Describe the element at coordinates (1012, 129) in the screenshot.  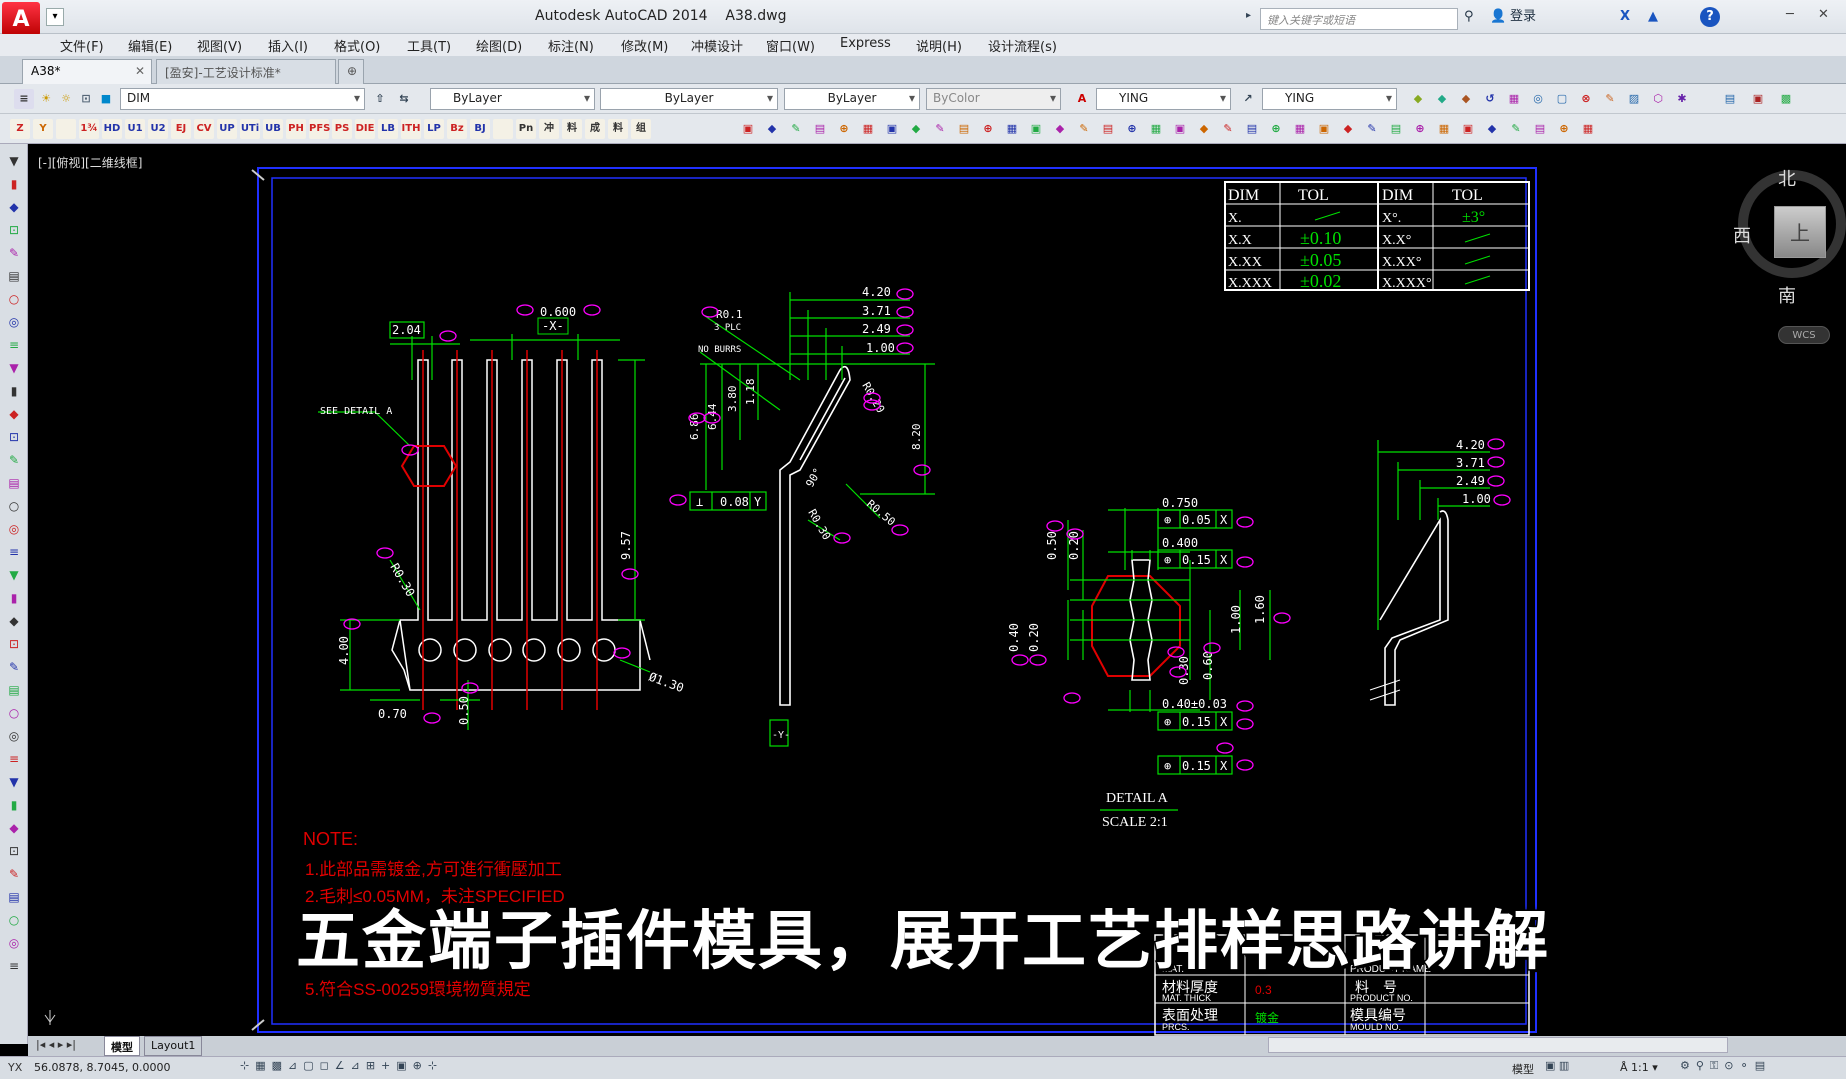
I see `misc-tool-11-icon: ▦` at that location.